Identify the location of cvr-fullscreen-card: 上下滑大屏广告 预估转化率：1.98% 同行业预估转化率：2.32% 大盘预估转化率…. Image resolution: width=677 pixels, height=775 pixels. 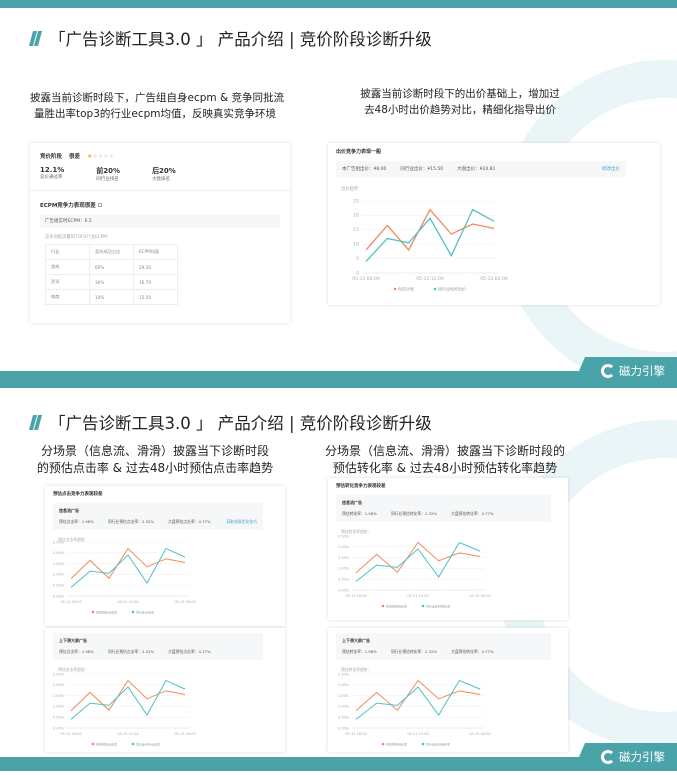
(448, 690).